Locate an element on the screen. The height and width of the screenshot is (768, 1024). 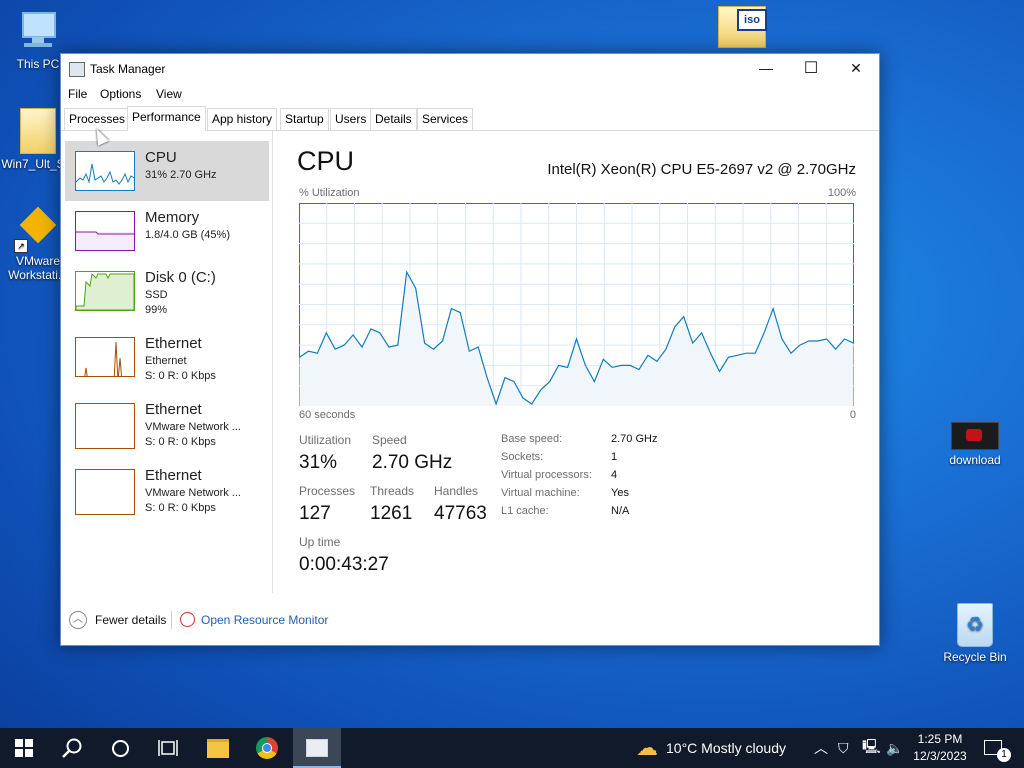
footer-divider is located at coordinates (171, 620).